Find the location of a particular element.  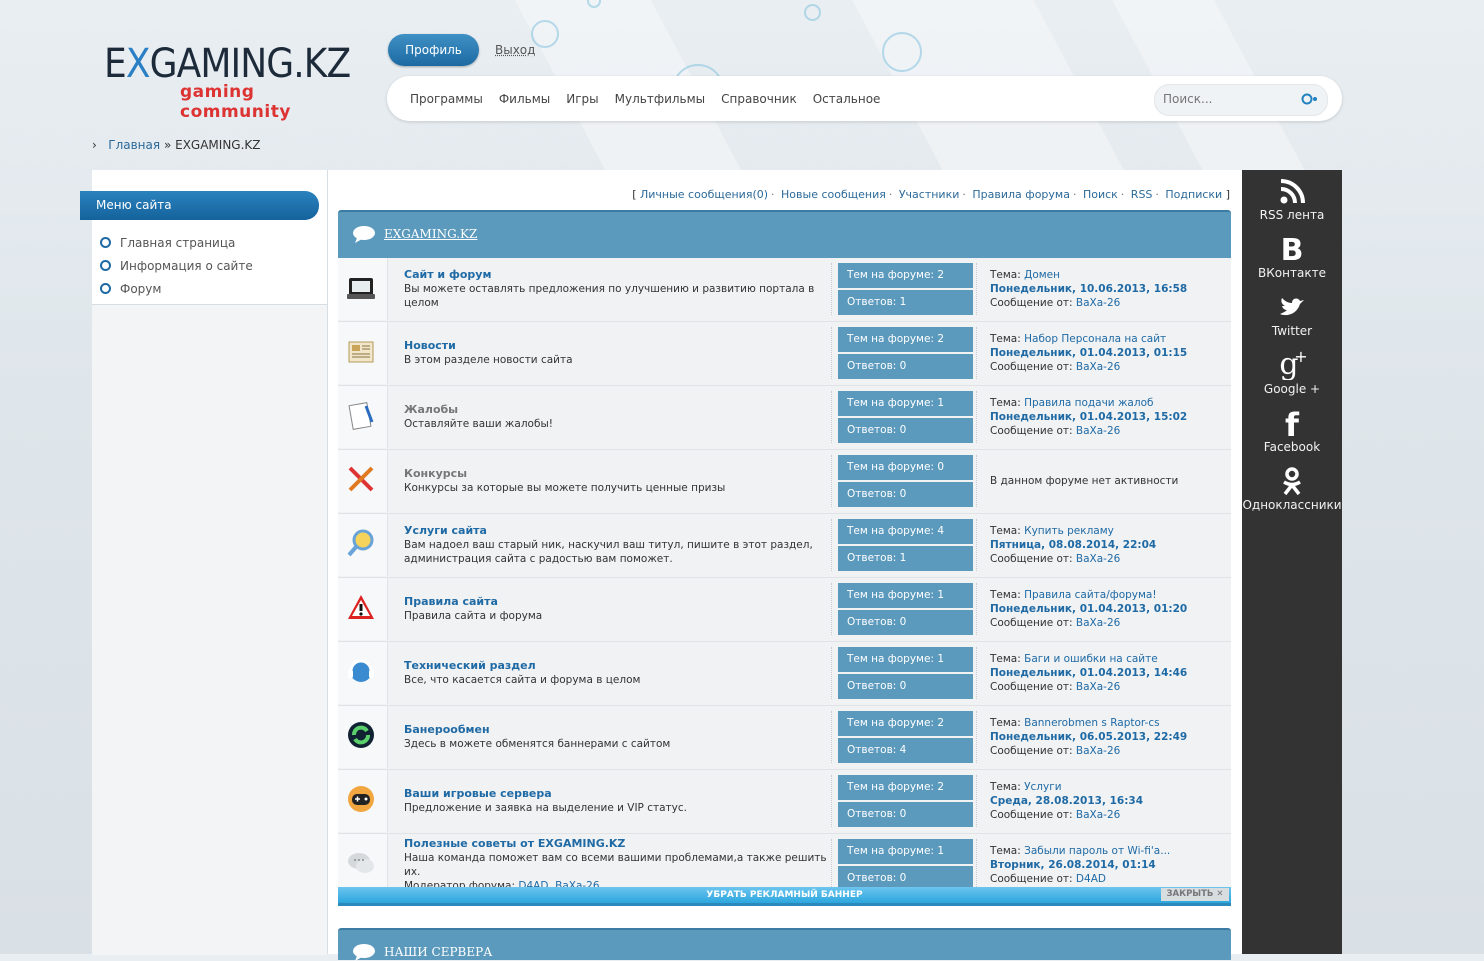

forum-name-link: Ваши игровые сервера is located at coordinates (619, 794).